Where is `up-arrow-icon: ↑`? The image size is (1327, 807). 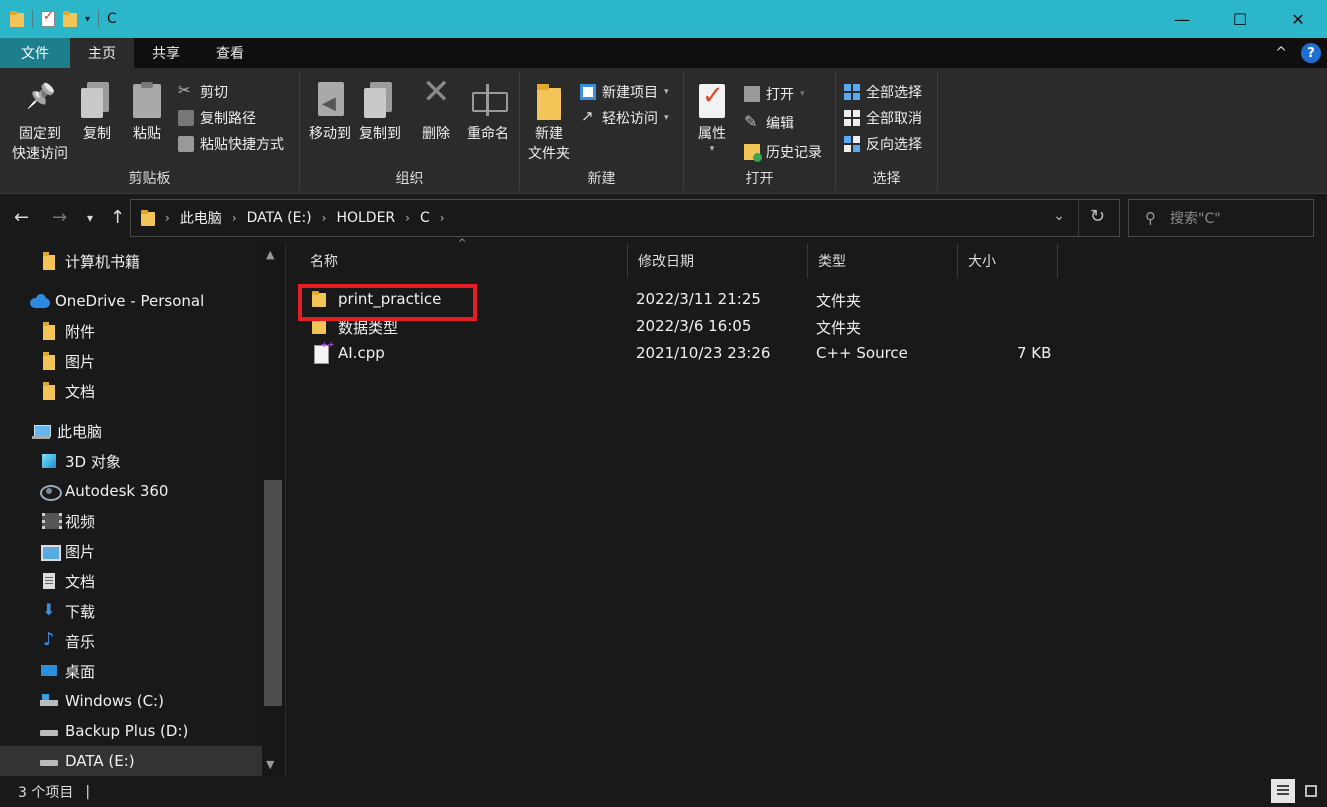
up-arrow-icon: ↑ is located at coordinates (117, 217).